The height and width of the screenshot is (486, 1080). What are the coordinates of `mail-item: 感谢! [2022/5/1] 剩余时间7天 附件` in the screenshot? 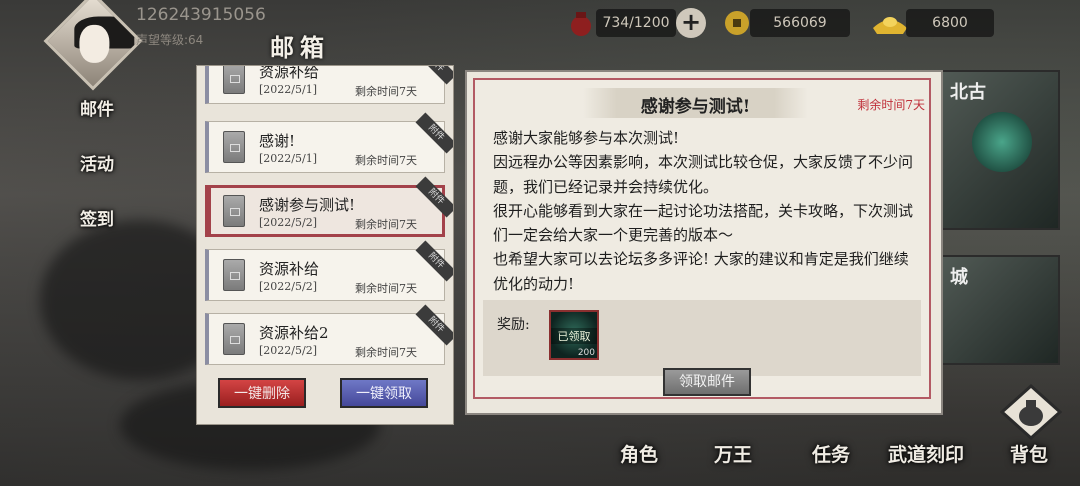 It's located at (329, 142).